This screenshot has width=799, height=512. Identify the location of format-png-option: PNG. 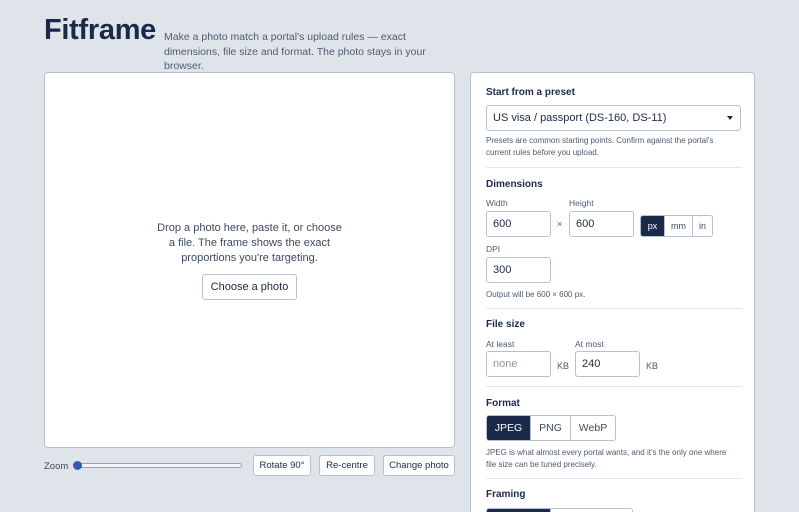
(550, 428).